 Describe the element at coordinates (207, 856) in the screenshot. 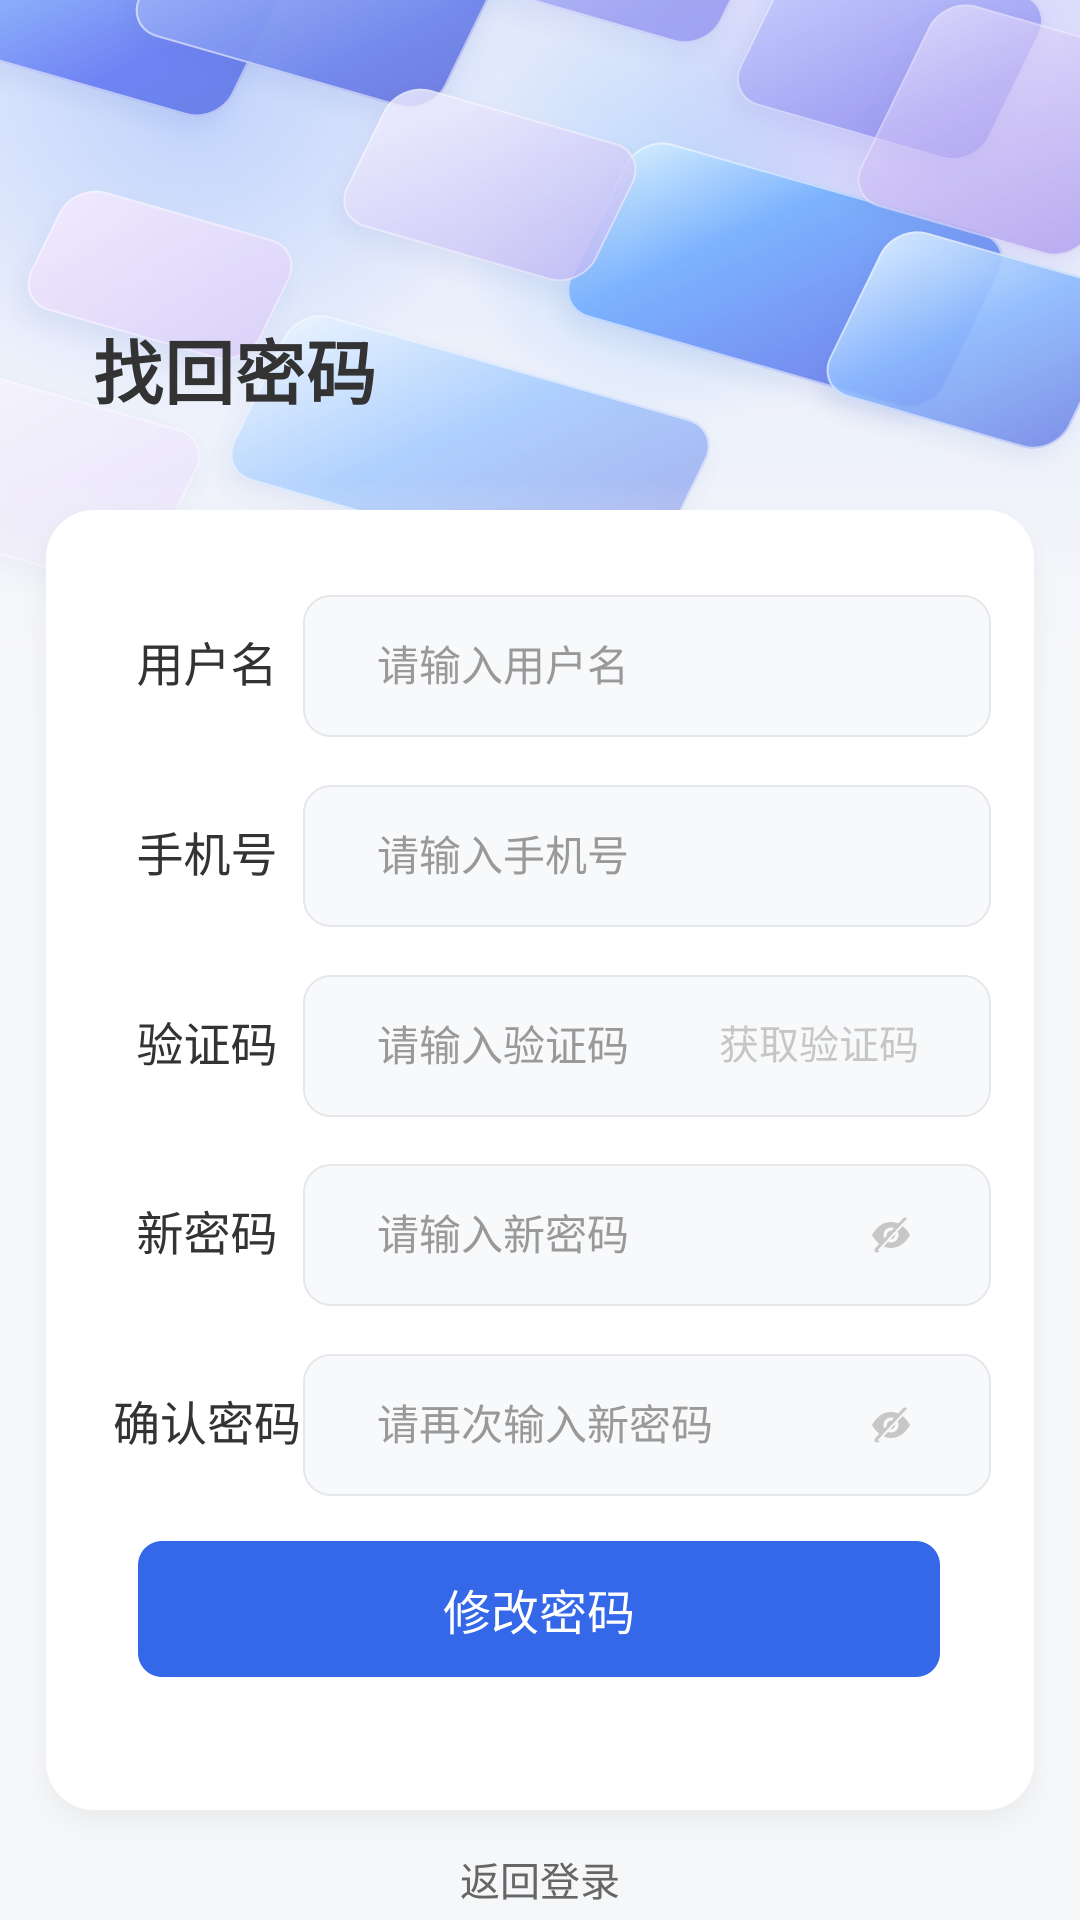

I see `phone-label: 手机号` at that location.